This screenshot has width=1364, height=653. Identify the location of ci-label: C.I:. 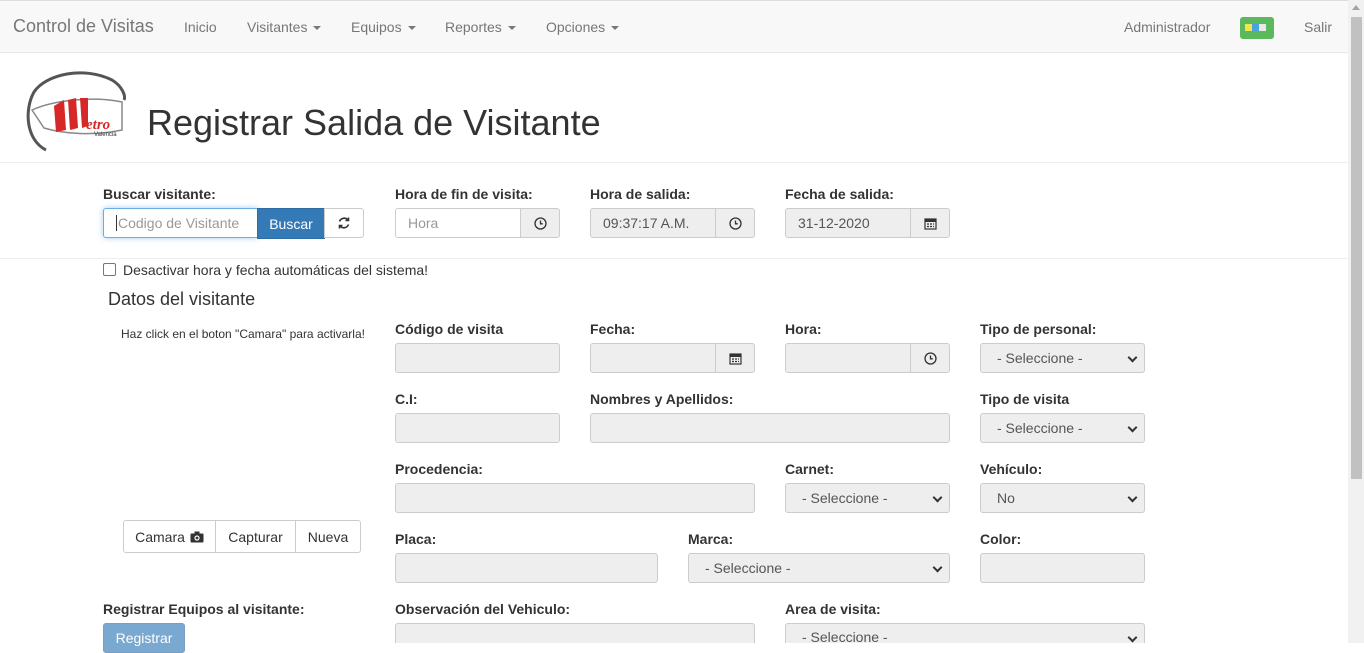
(406, 399).